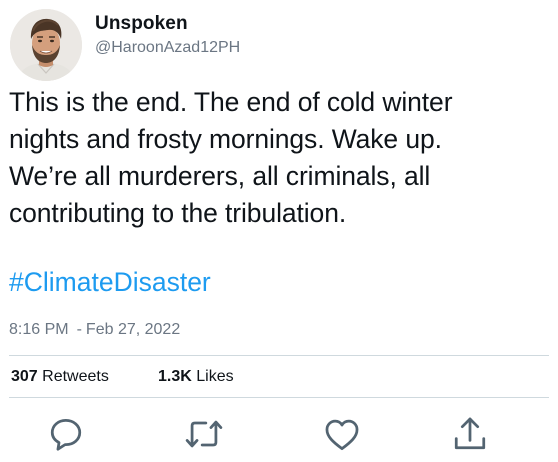 The width and height of the screenshot is (558, 462). I want to click on like-button, so click(342, 434).